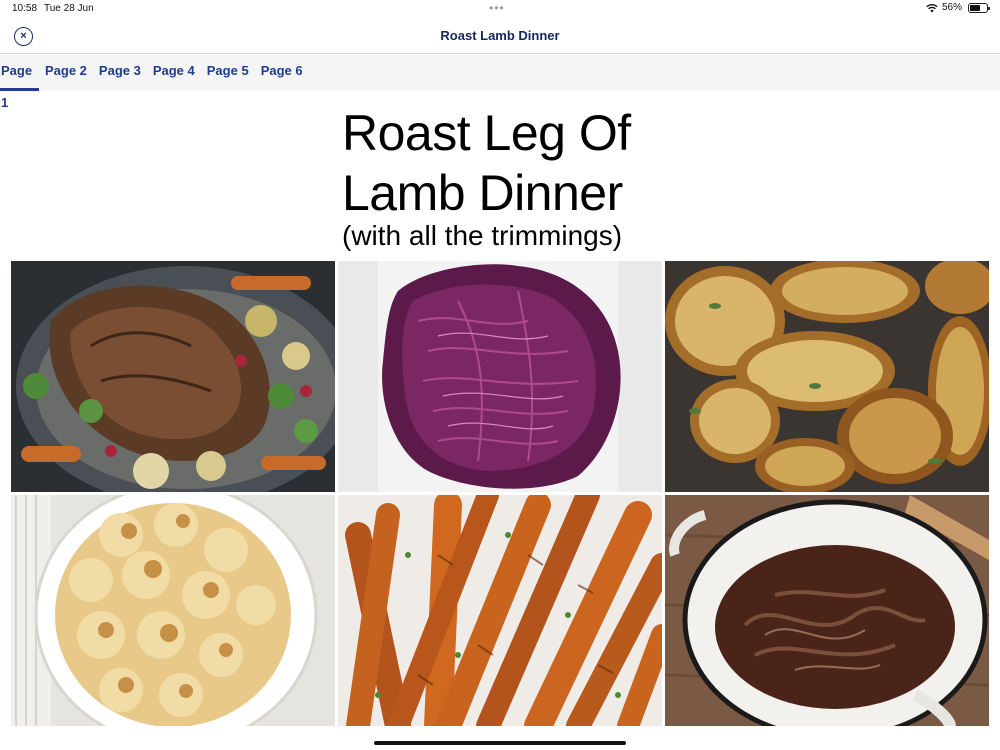 The image size is (1000, 750). Describe the element at coordinates (500, 376) in the screenshot. I see `red-cabbage-photo` at that location.